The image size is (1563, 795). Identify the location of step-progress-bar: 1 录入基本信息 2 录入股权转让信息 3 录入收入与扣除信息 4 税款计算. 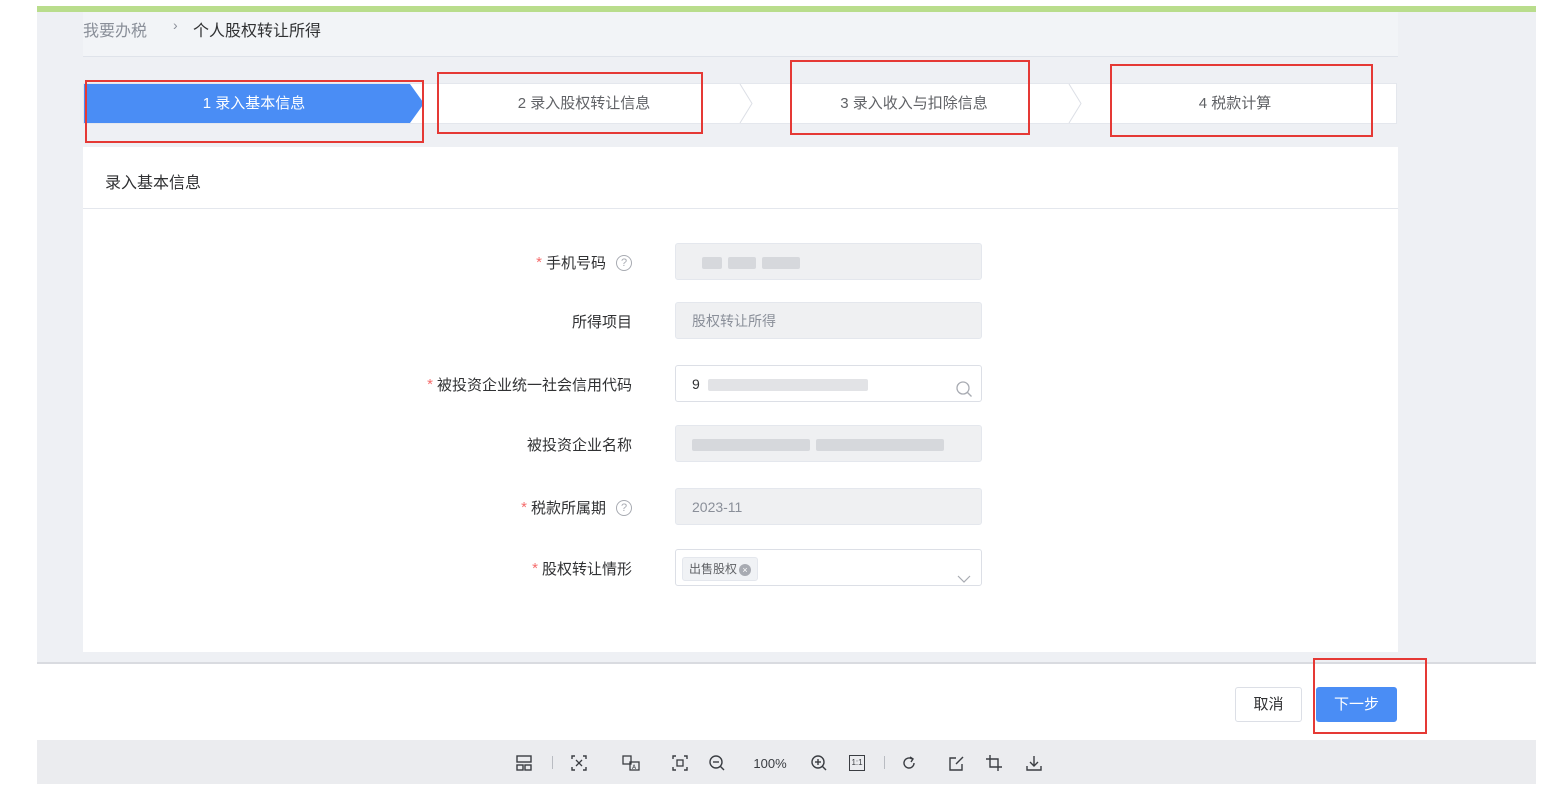
(740, 103).